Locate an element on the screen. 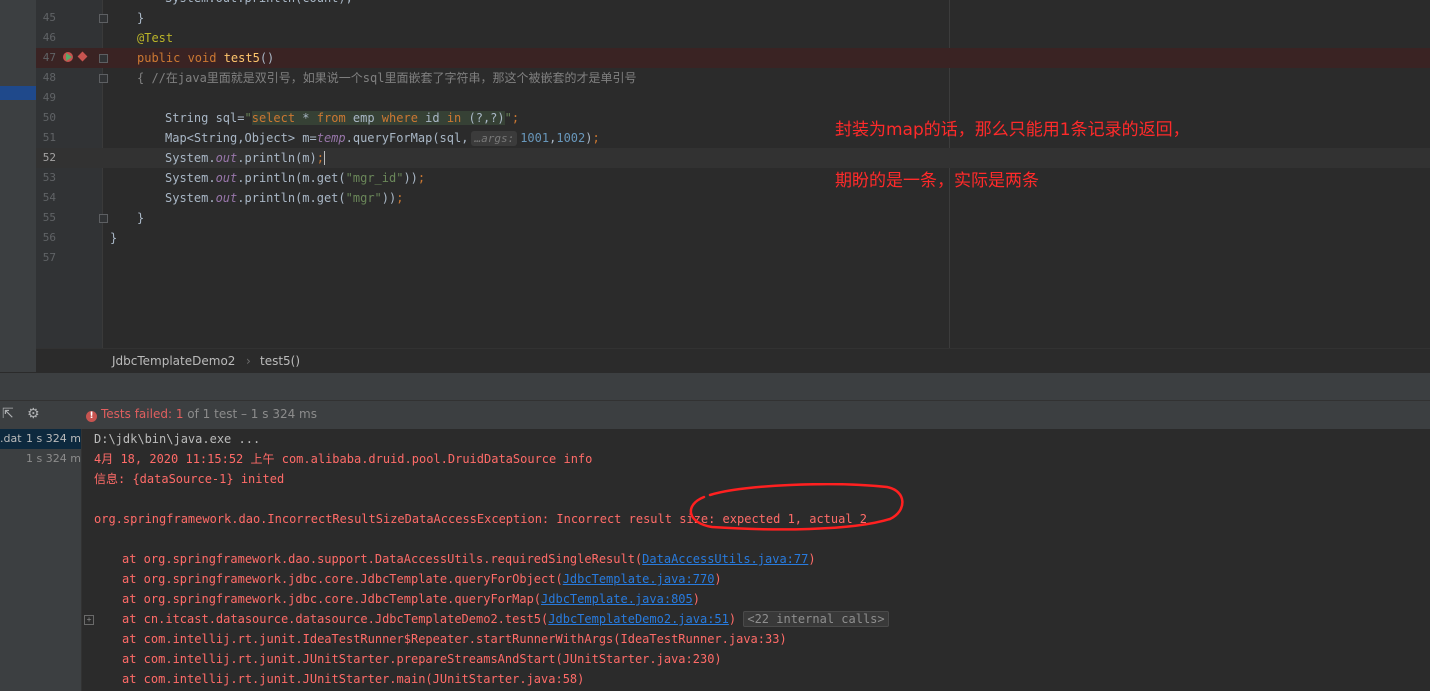  breadcrumb-class: JdbcTemplateDemo2 is located at coordinates (173, 361).